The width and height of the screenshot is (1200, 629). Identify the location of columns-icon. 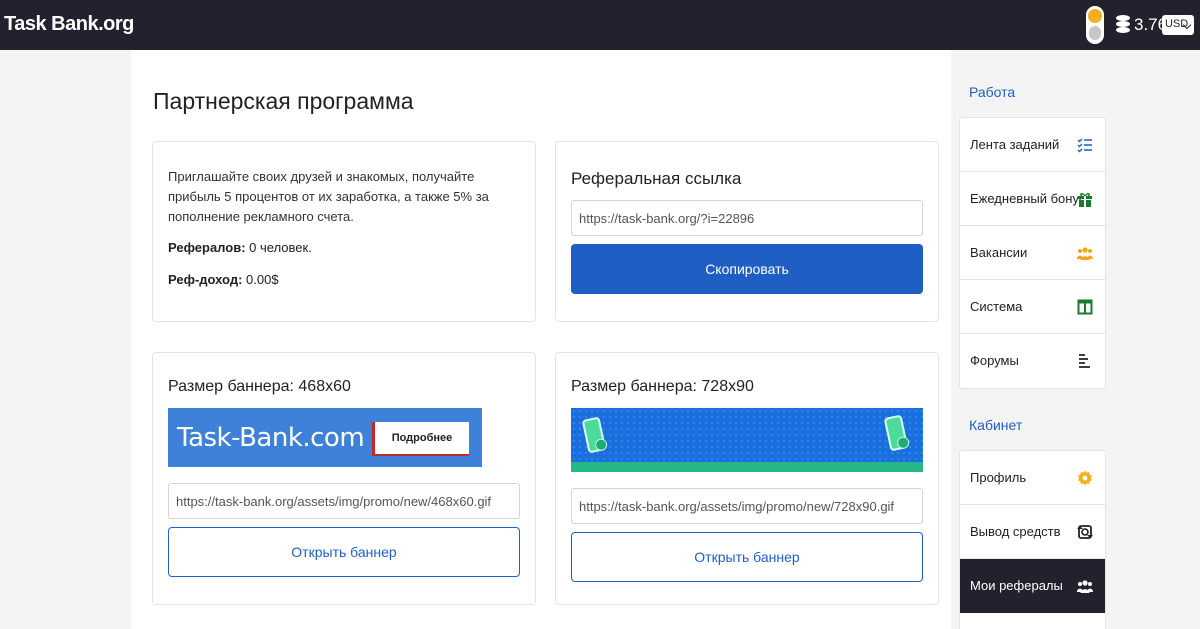
(1085, 307).